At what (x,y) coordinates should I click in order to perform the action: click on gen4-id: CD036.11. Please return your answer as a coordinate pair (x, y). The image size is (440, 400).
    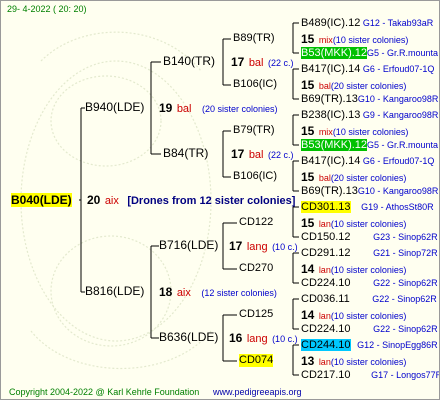
    Looking at the image, I should click on (325, 299).